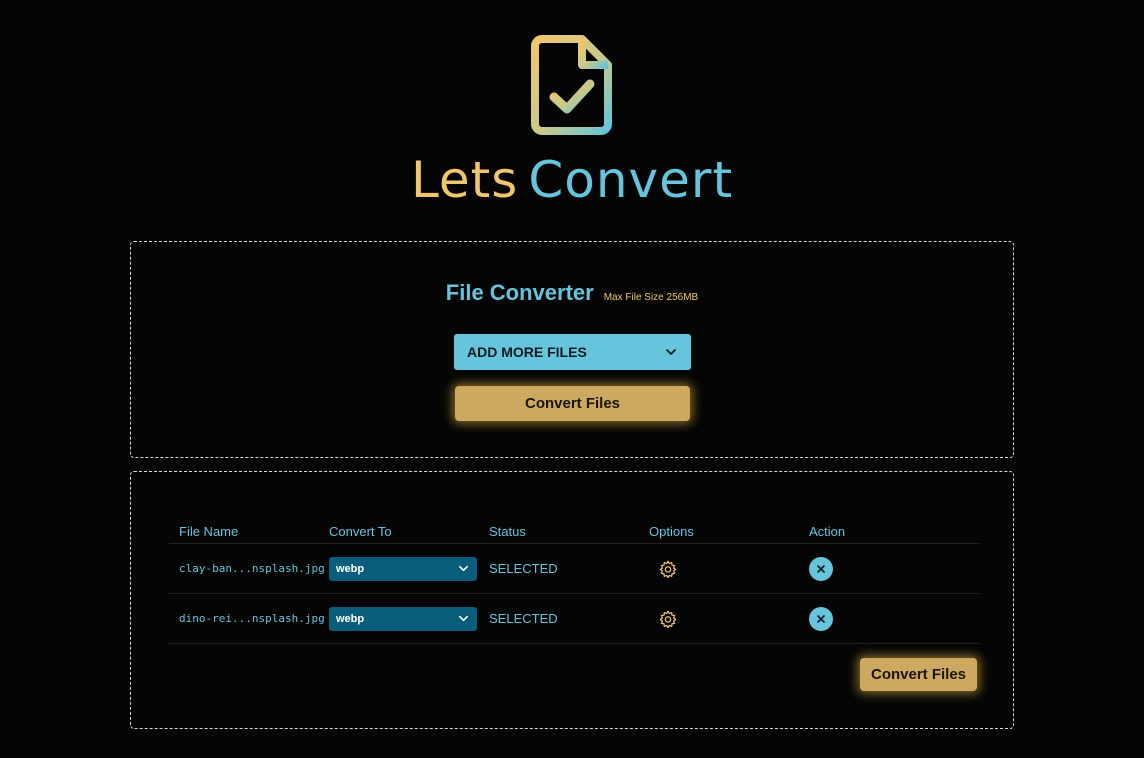 The image size is (1144, 758). What do you see at coordinates (572, 403) in the screenshot?
I see `convert-files-button: Convert Files` at bounding box center [572, 403].